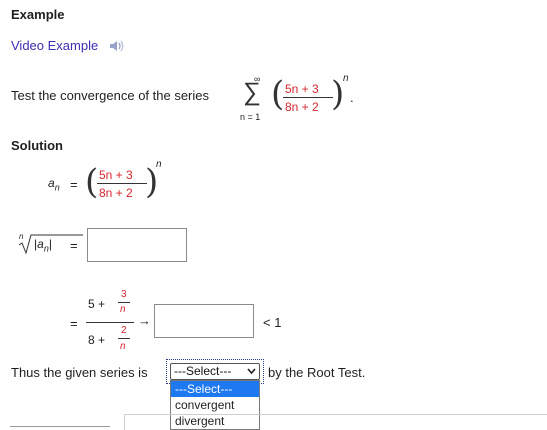  What do you see at coordinates (124, 302) in the screenshot?
I see `limit-num-small-bar` at bounding box center [124, 302].